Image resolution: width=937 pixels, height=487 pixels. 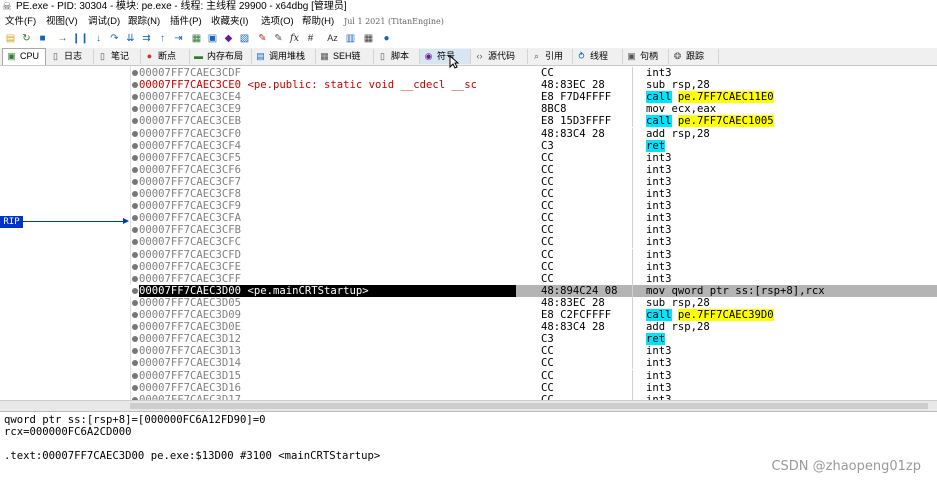 What do you see at coordinates (24, 56) in the screenshot?
I see `tab-cpu: ▣ CPU` at bounding box center [24, 56].